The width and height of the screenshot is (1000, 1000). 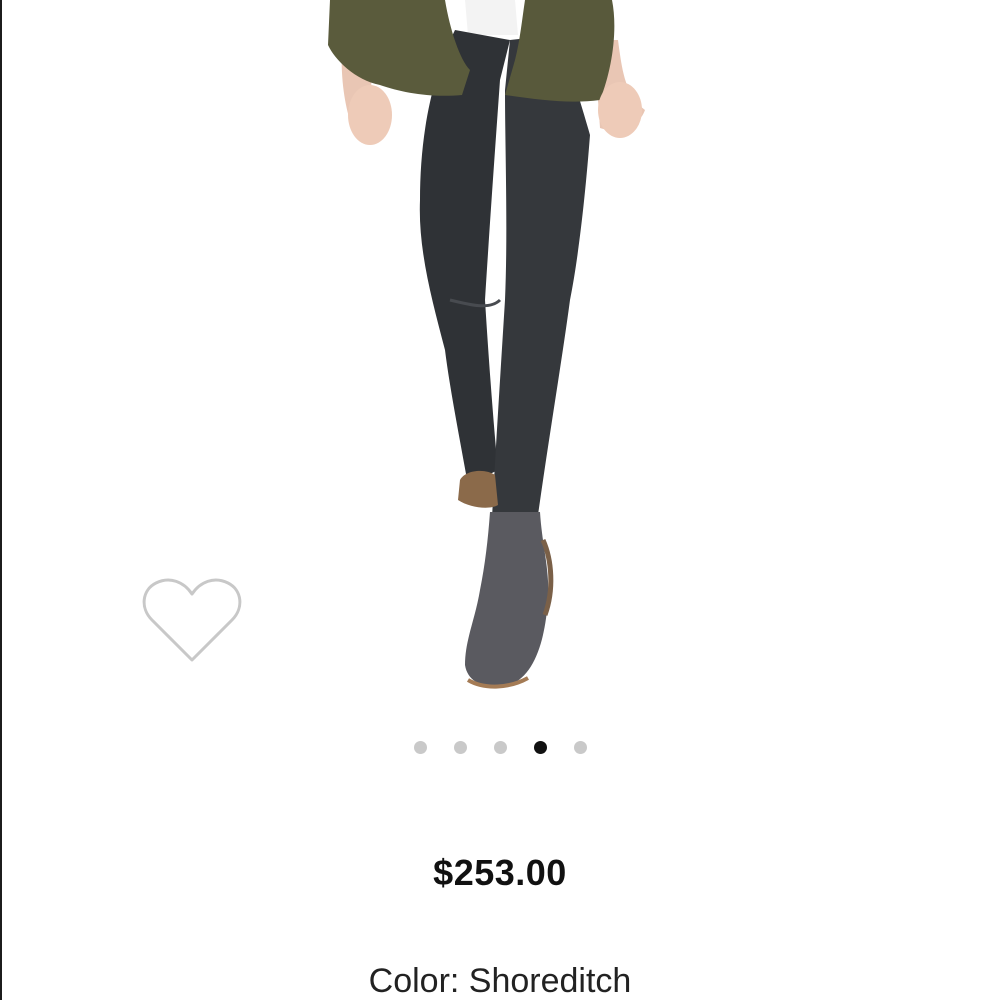 I want to click on color-value: Shoreditch, so click(x=550, y=981).